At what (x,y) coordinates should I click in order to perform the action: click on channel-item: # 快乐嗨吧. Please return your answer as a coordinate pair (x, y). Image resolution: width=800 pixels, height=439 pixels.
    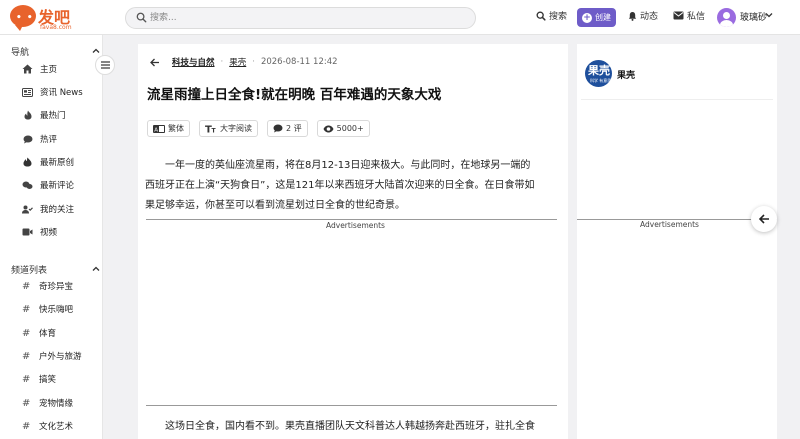
    Looking at the image, I should click on (47, 309).